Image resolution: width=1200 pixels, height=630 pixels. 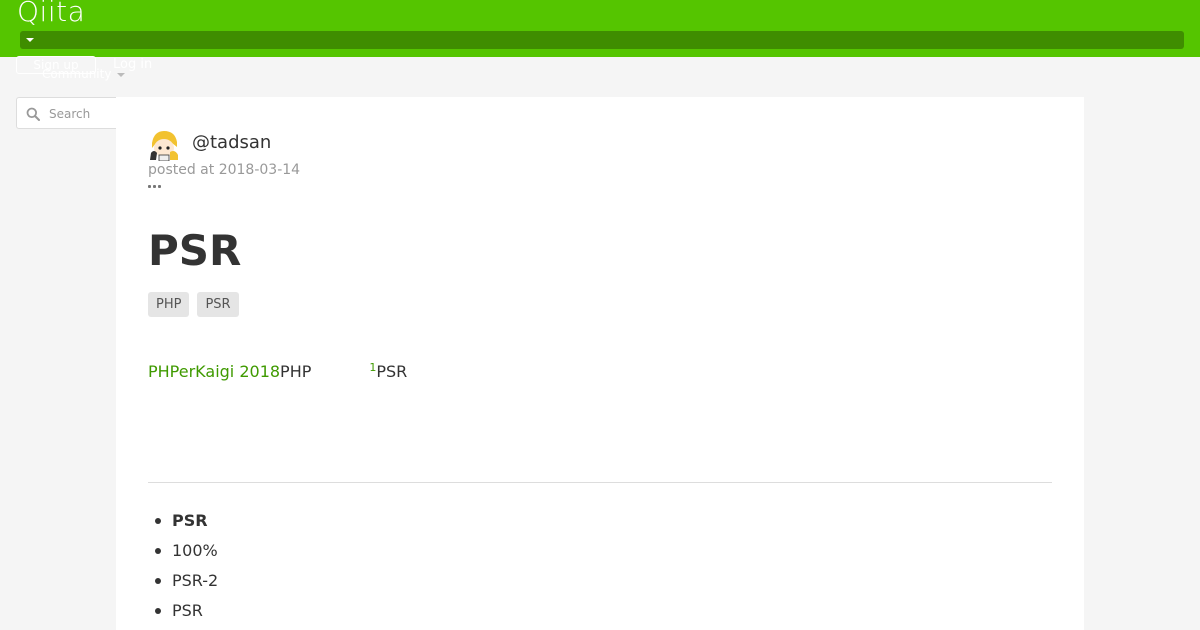 I want to click on caret-down-icon, so click(x=30, y=40).